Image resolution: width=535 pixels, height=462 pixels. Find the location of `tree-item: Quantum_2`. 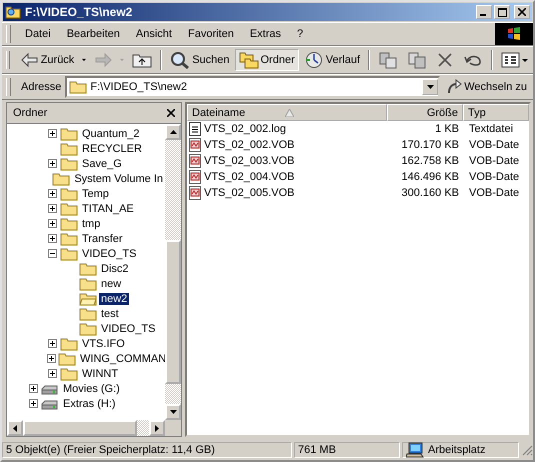

tree-item: Quantum_2 is located at coordinates (111, 134).